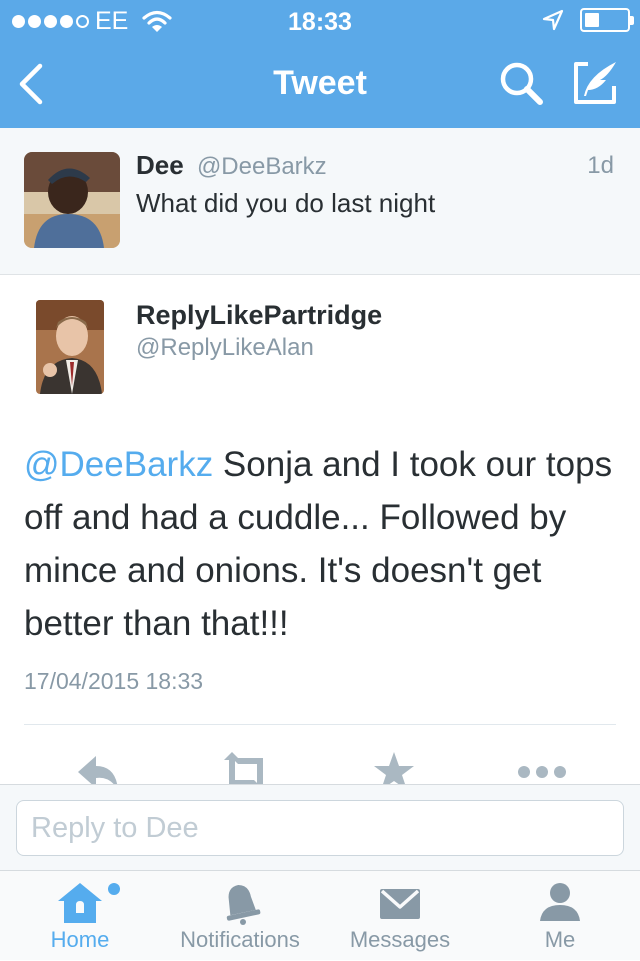 This screenshot has width=640, height=961. I want to click on tab-bar: Home Notifications Messages Me, so click(320, 915).